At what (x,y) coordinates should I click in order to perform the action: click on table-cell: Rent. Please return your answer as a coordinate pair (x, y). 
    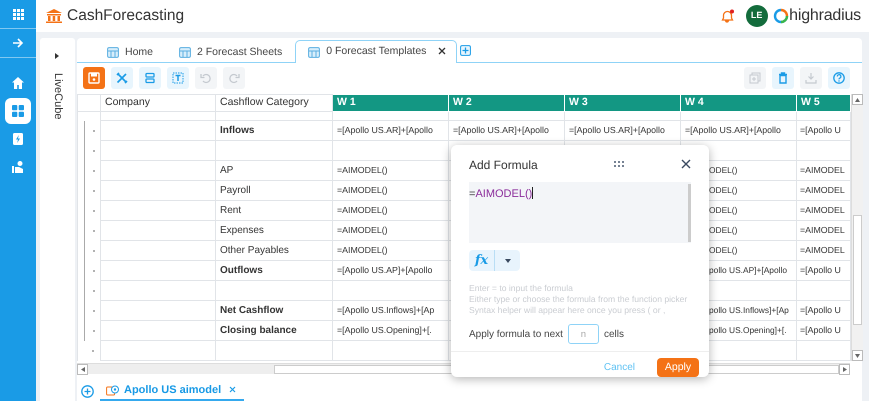
    Looking at the image, I should click on (274, 210).